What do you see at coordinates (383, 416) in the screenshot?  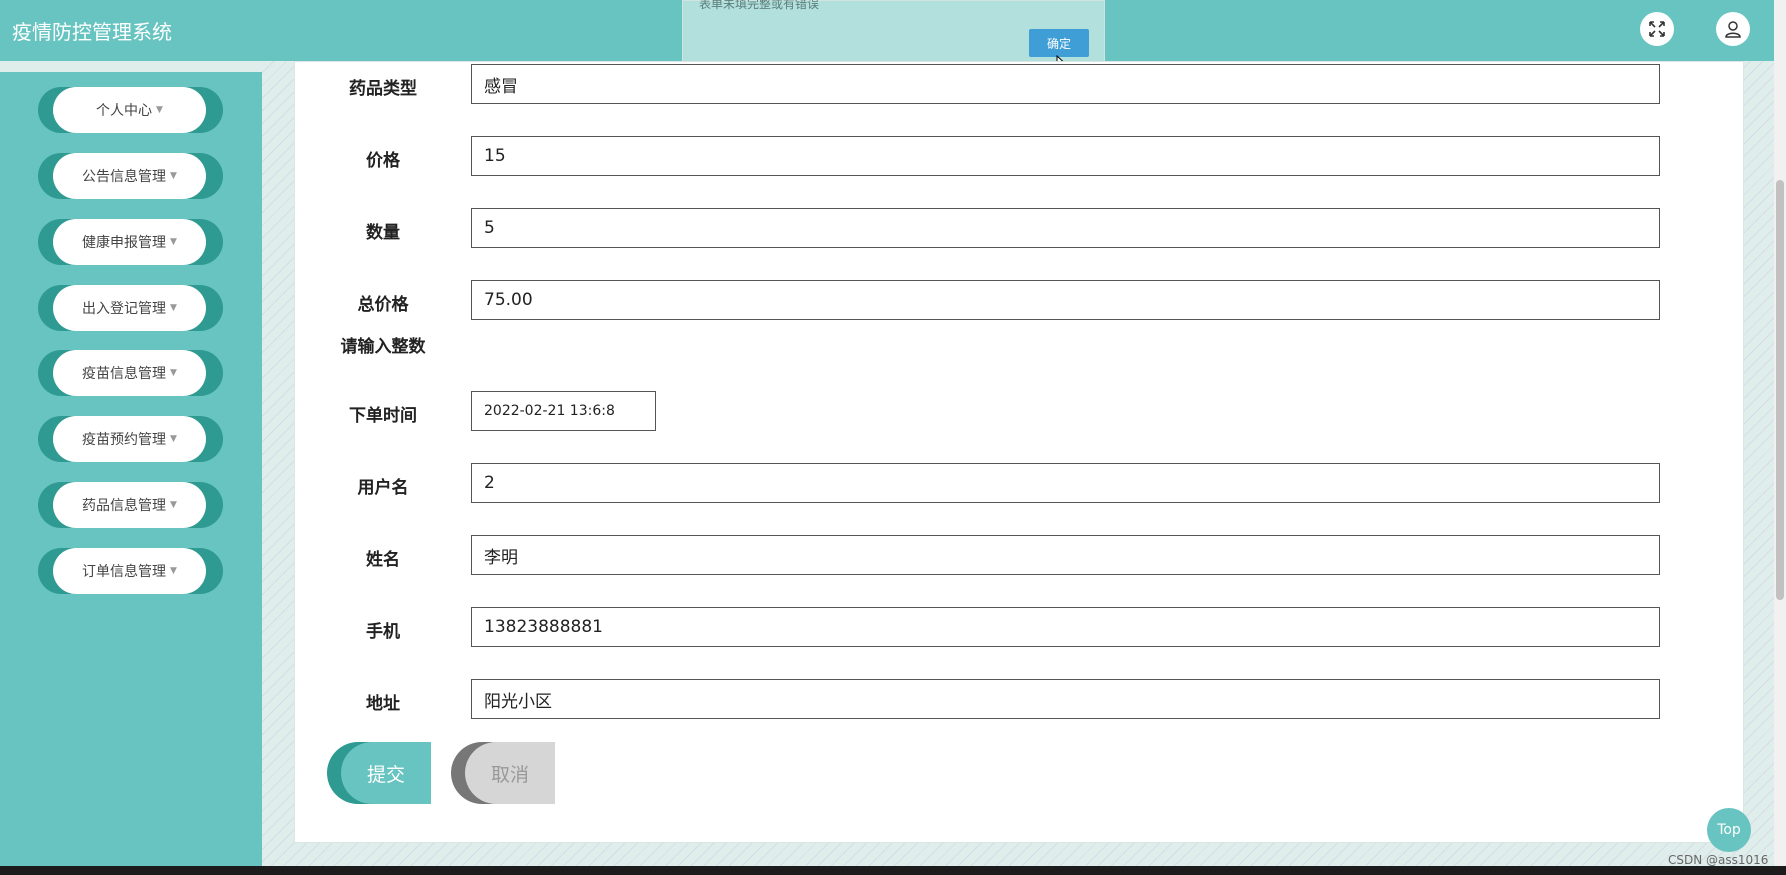 I see `order-time-label: 下单时间` at bounding box center [383, 416].